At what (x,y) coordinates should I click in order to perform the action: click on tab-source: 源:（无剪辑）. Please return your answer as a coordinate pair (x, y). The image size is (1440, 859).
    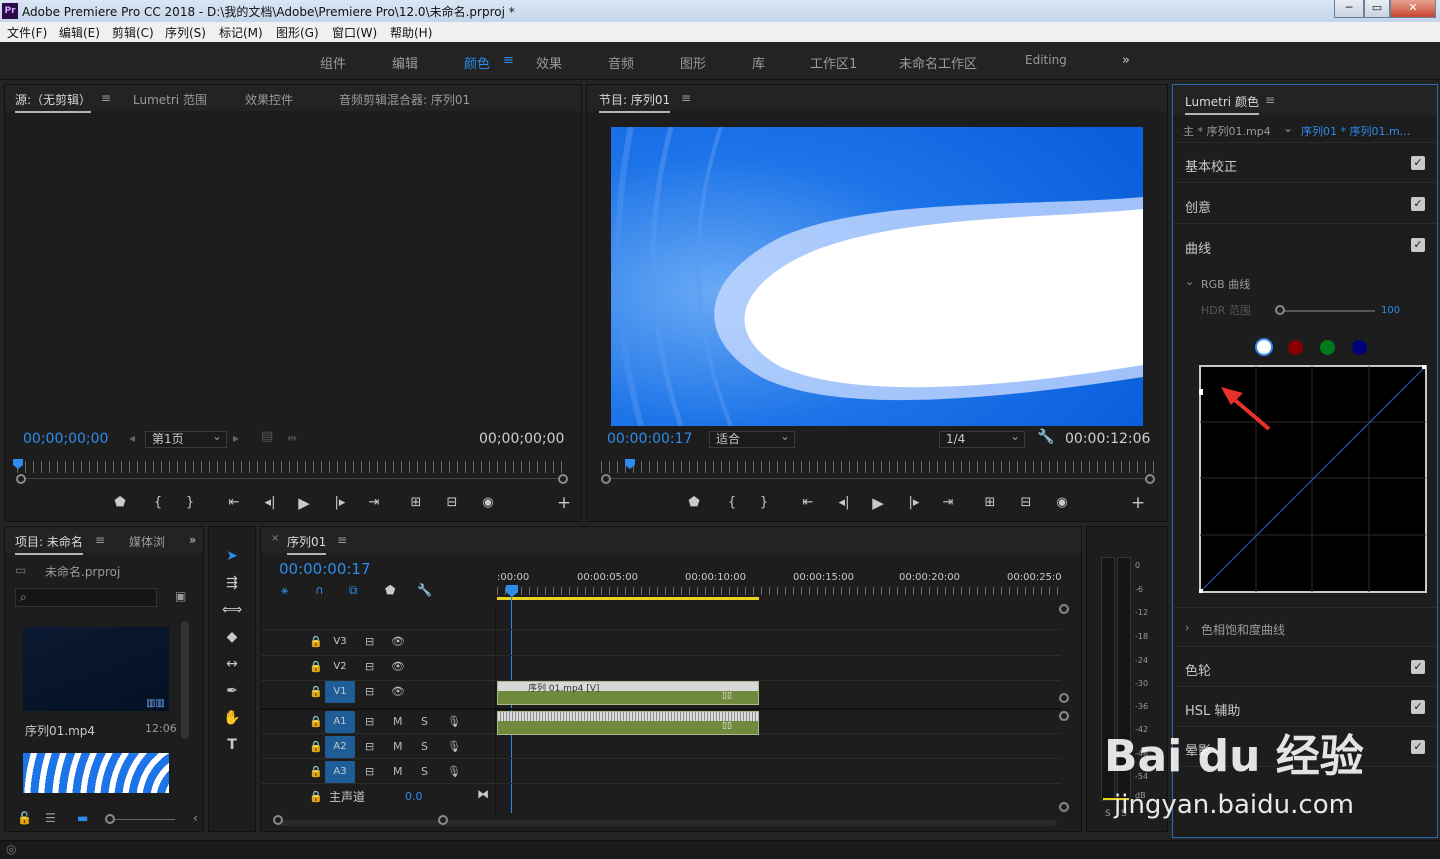
    Looking at the image, I should click on (53, 102).